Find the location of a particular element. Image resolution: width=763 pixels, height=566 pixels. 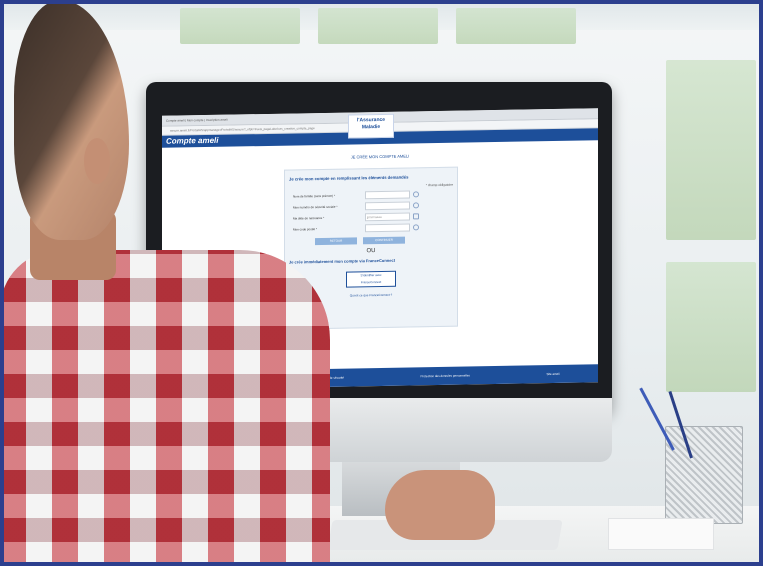

assurance-maladie-logo: l'Assurance Maladie is located at coordinates (371, 126).